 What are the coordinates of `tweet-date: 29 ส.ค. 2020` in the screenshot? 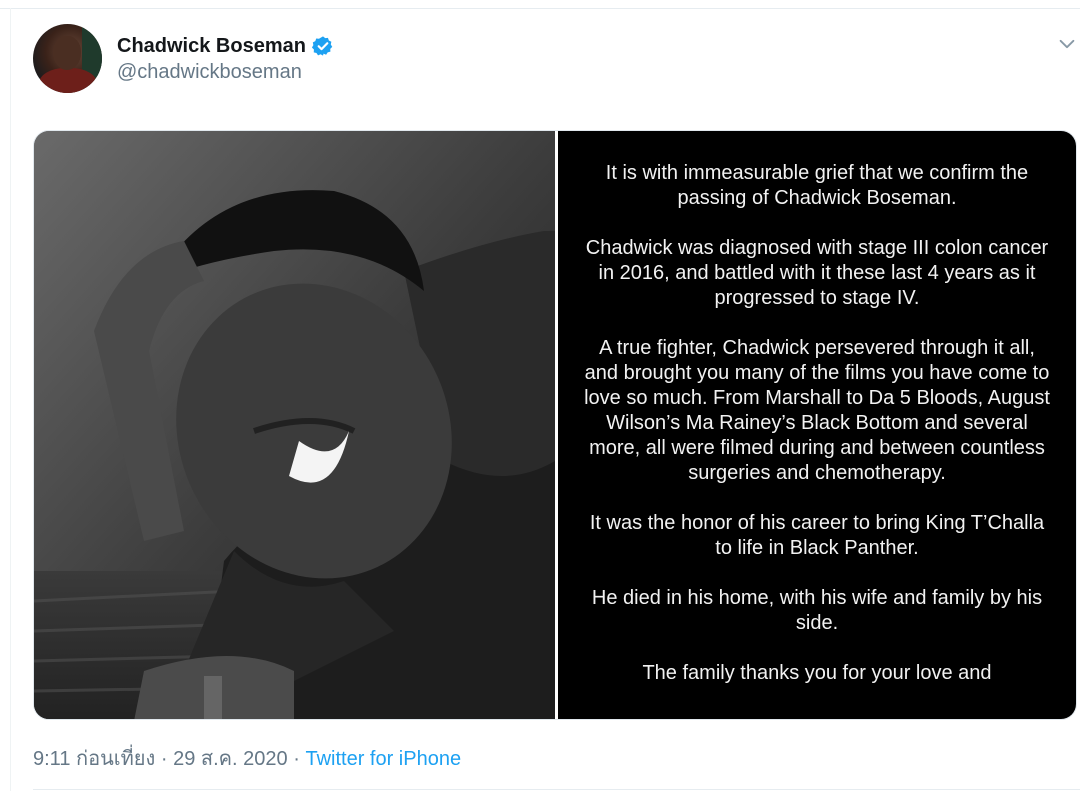 It's located at (230, 759).